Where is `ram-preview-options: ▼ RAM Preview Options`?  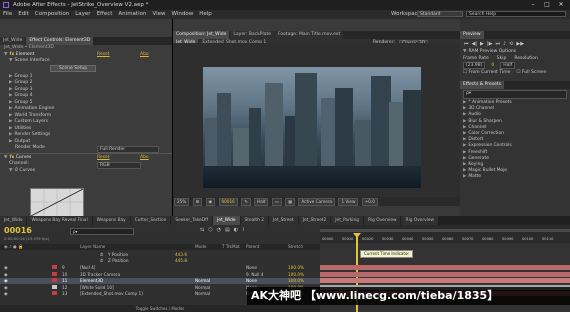 ram-preview-options: ▼ RAM Preview Options is located at coordinates (515, 51).